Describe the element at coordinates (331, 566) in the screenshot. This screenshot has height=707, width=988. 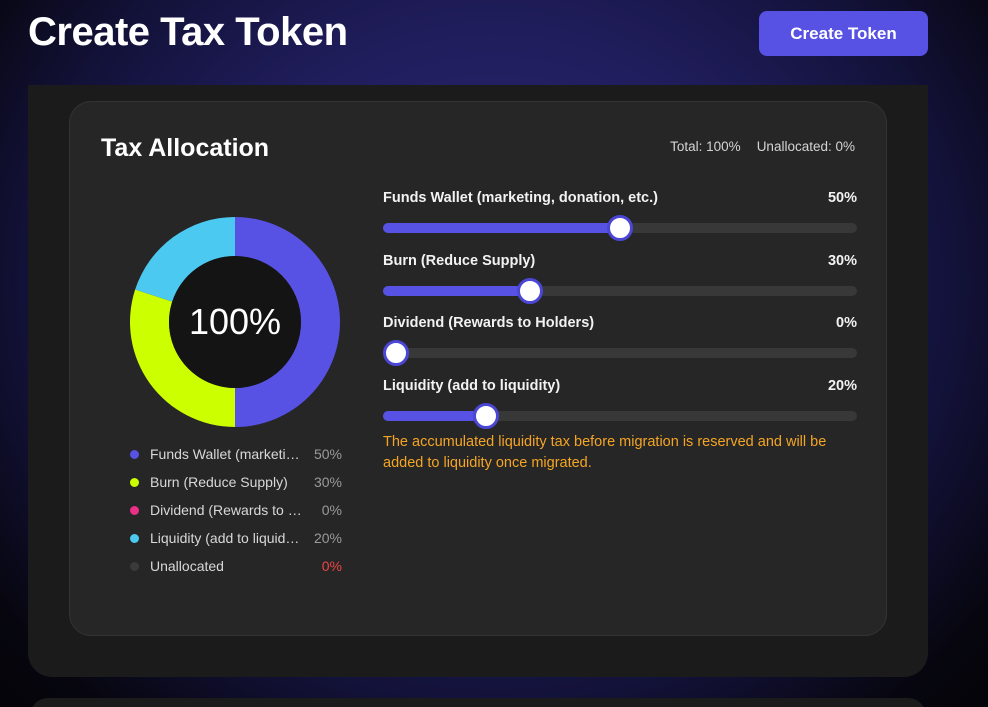
I see `legend-value-error: 0%` at that location.